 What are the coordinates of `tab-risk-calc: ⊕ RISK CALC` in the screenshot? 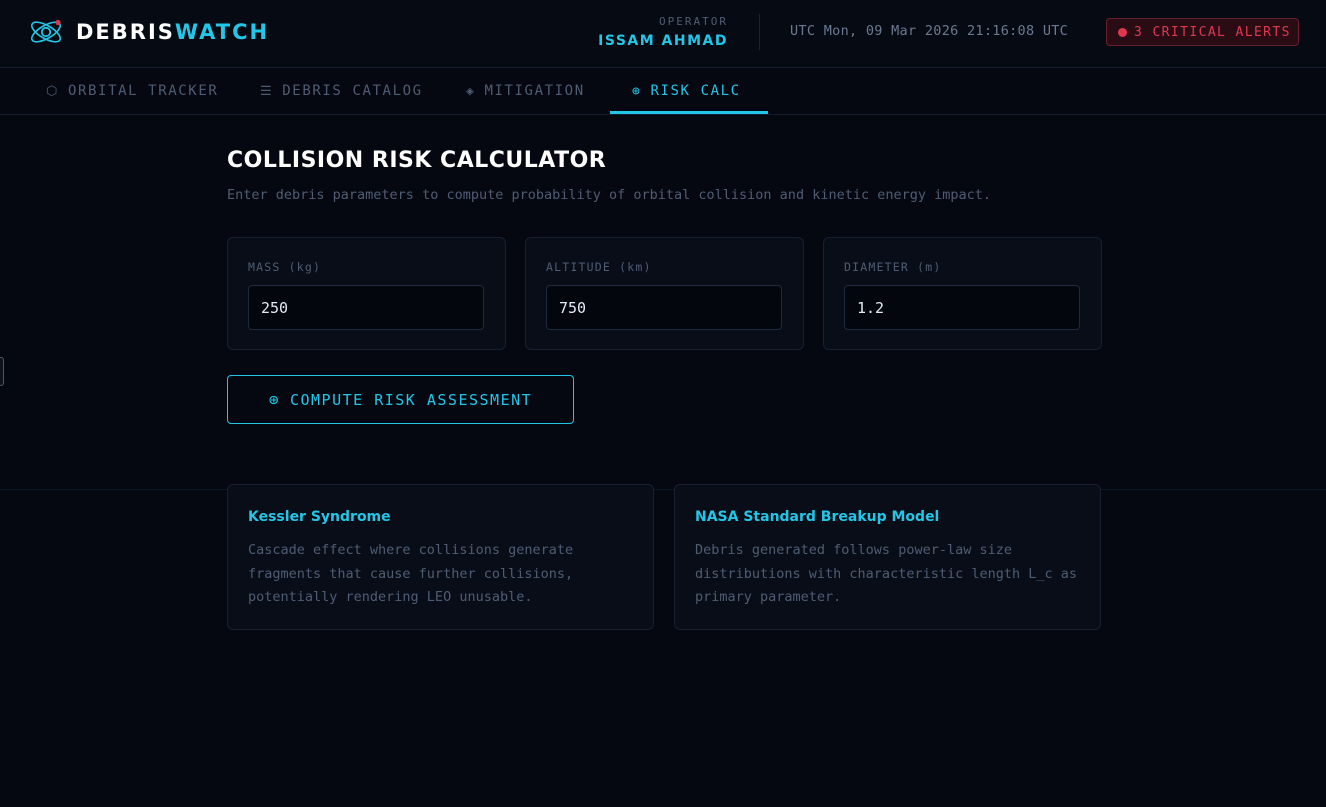 It's located at (686, 91).